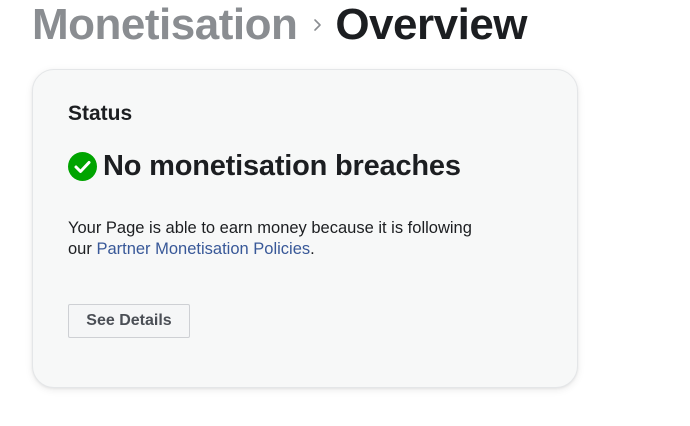 Image resolution: width=690 pixels, height=426 pixels. I want to click on check-circle-icon, so click(82, 166).